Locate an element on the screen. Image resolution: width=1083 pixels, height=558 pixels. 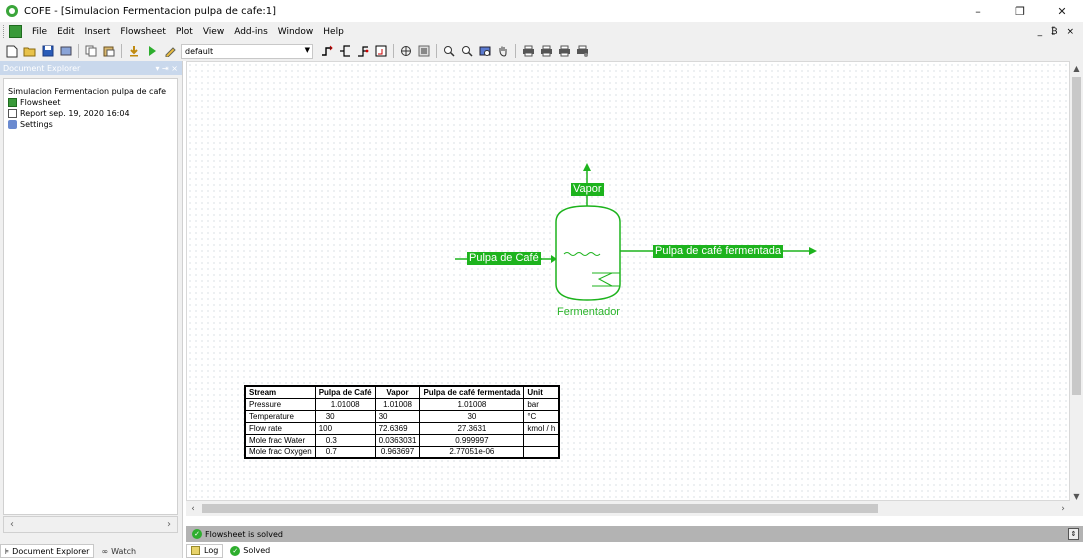
table-cell: 27.3631 is located at coordinates (472, 428).